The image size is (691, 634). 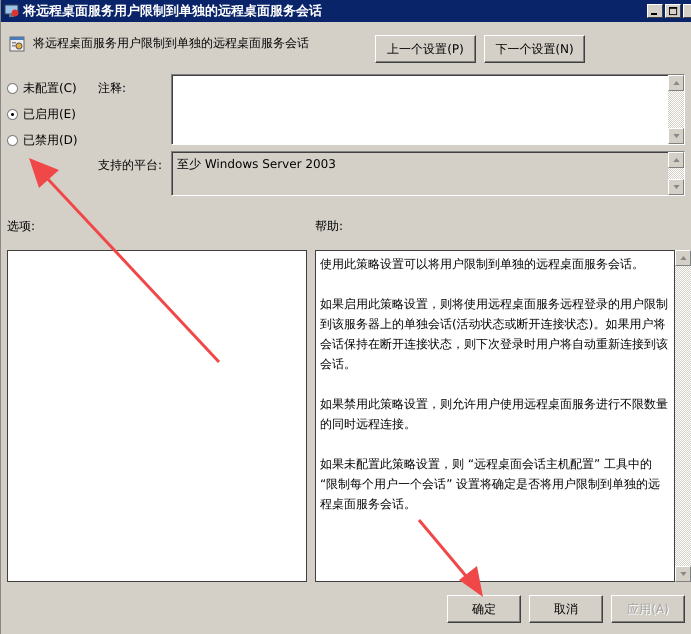 What do you see at coordinates (654, 14) in the screenshot?
I see `minimize-icon` at bounding box center [654, 14].